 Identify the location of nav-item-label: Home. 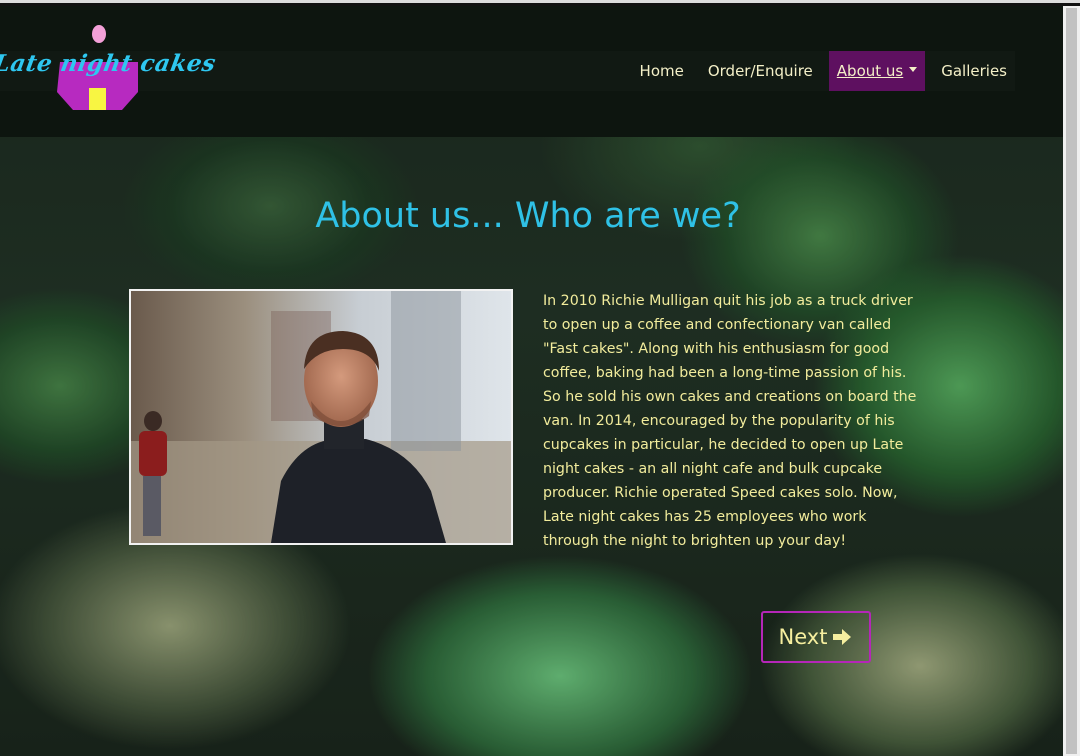
(661, 71).